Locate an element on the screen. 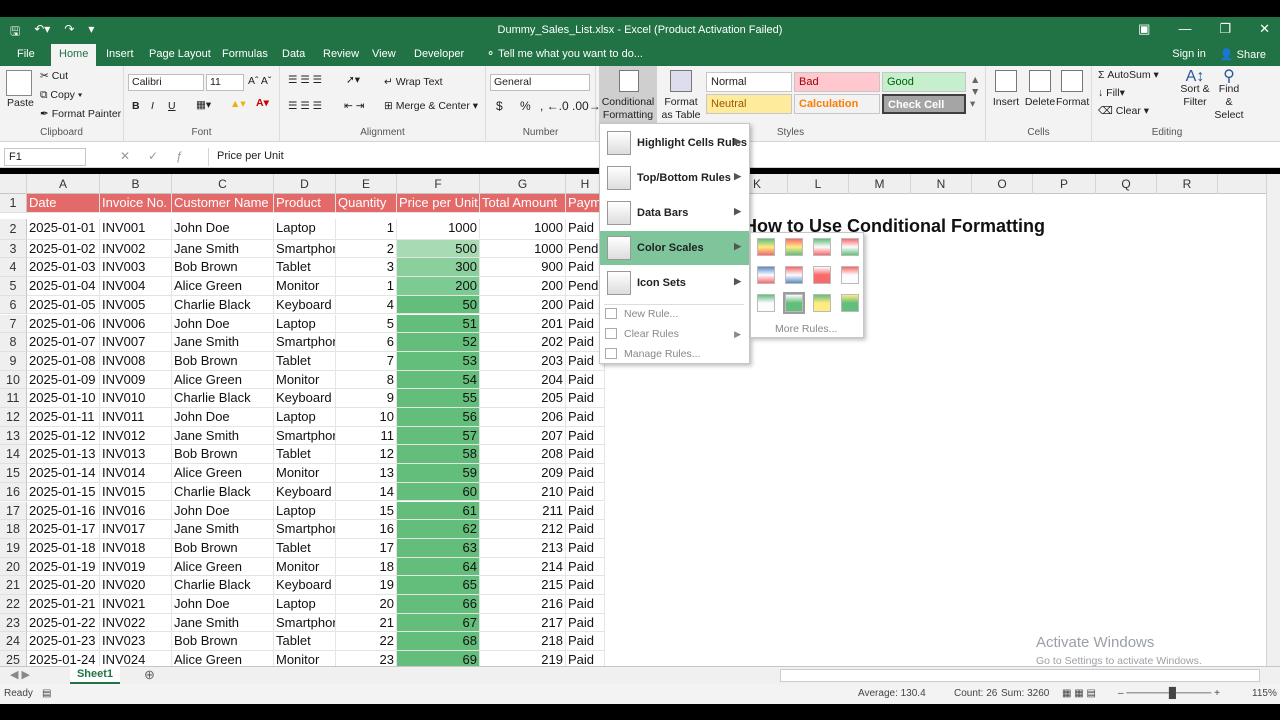  row-header-16: 16 is located at coordinates (13, 492).